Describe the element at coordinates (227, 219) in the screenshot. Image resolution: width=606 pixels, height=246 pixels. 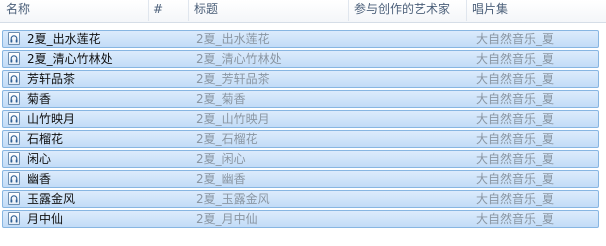
I see `file-title: 2夏_月中仙` at that location.